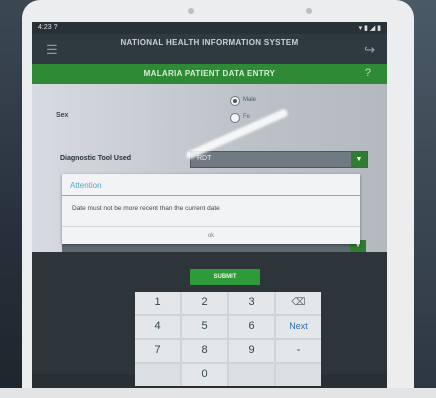  Describe the element at coordinates (157, 351) in the screenshot. I see `key-7: 7` at that location.